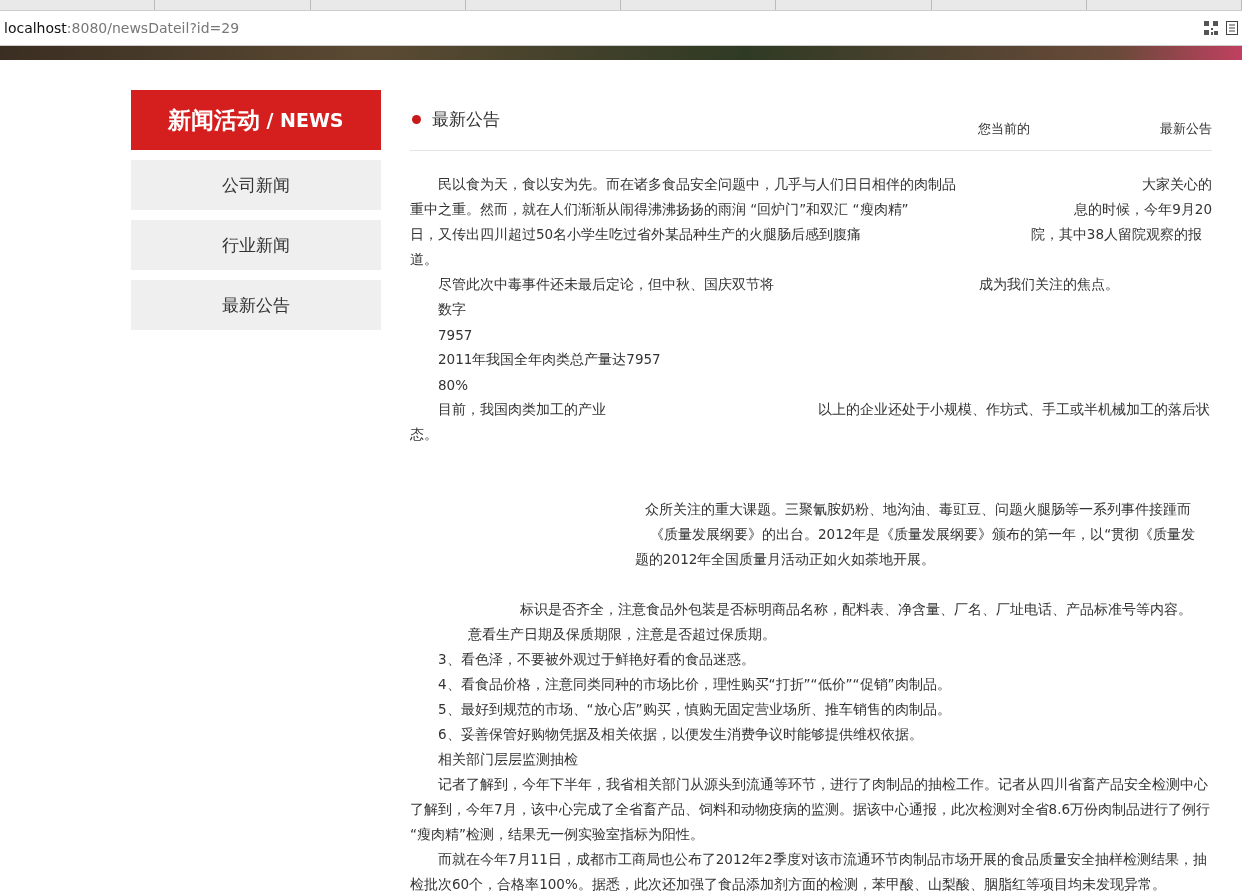 This screenshot has width=1242, height=895. Describe the element at coordinates (557, 834) in the screenshot. I see `article-text: “瘦肉精”检测，结果无一例实验室指标为阳性。` at that location.